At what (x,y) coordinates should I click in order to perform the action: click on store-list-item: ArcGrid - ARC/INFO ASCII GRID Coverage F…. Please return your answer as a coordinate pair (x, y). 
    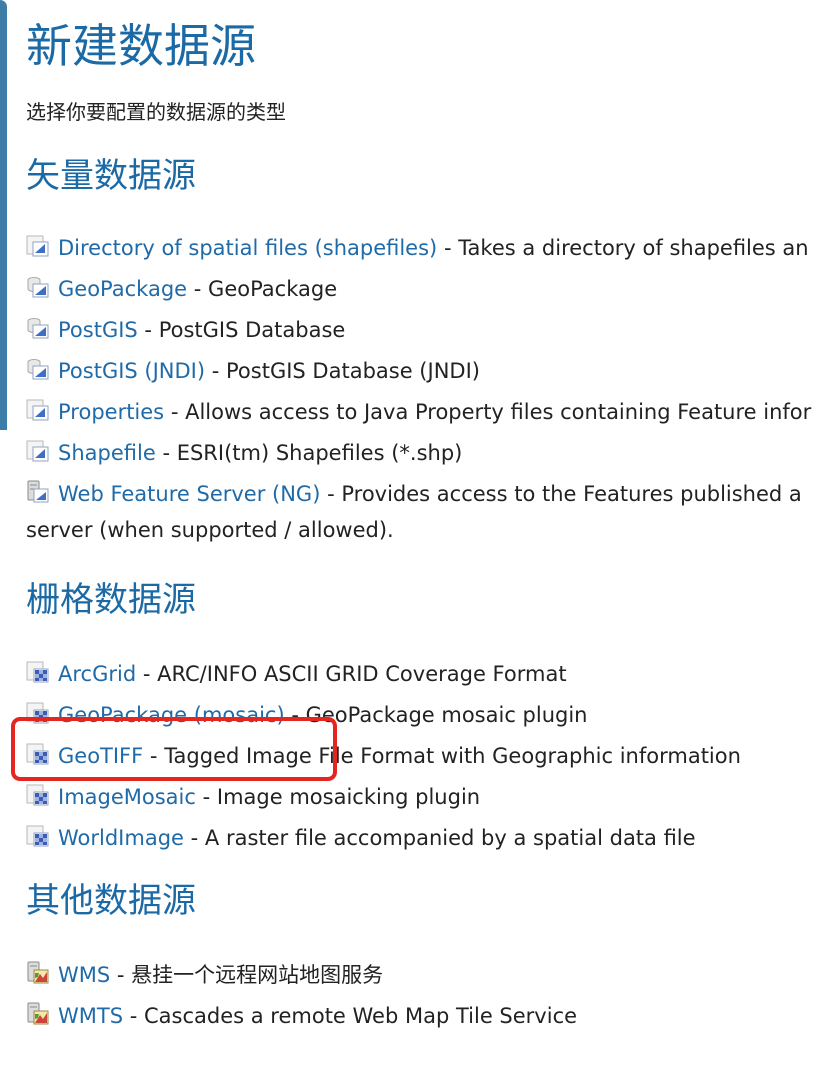
    Looking at the image, I should click on (424, 674).